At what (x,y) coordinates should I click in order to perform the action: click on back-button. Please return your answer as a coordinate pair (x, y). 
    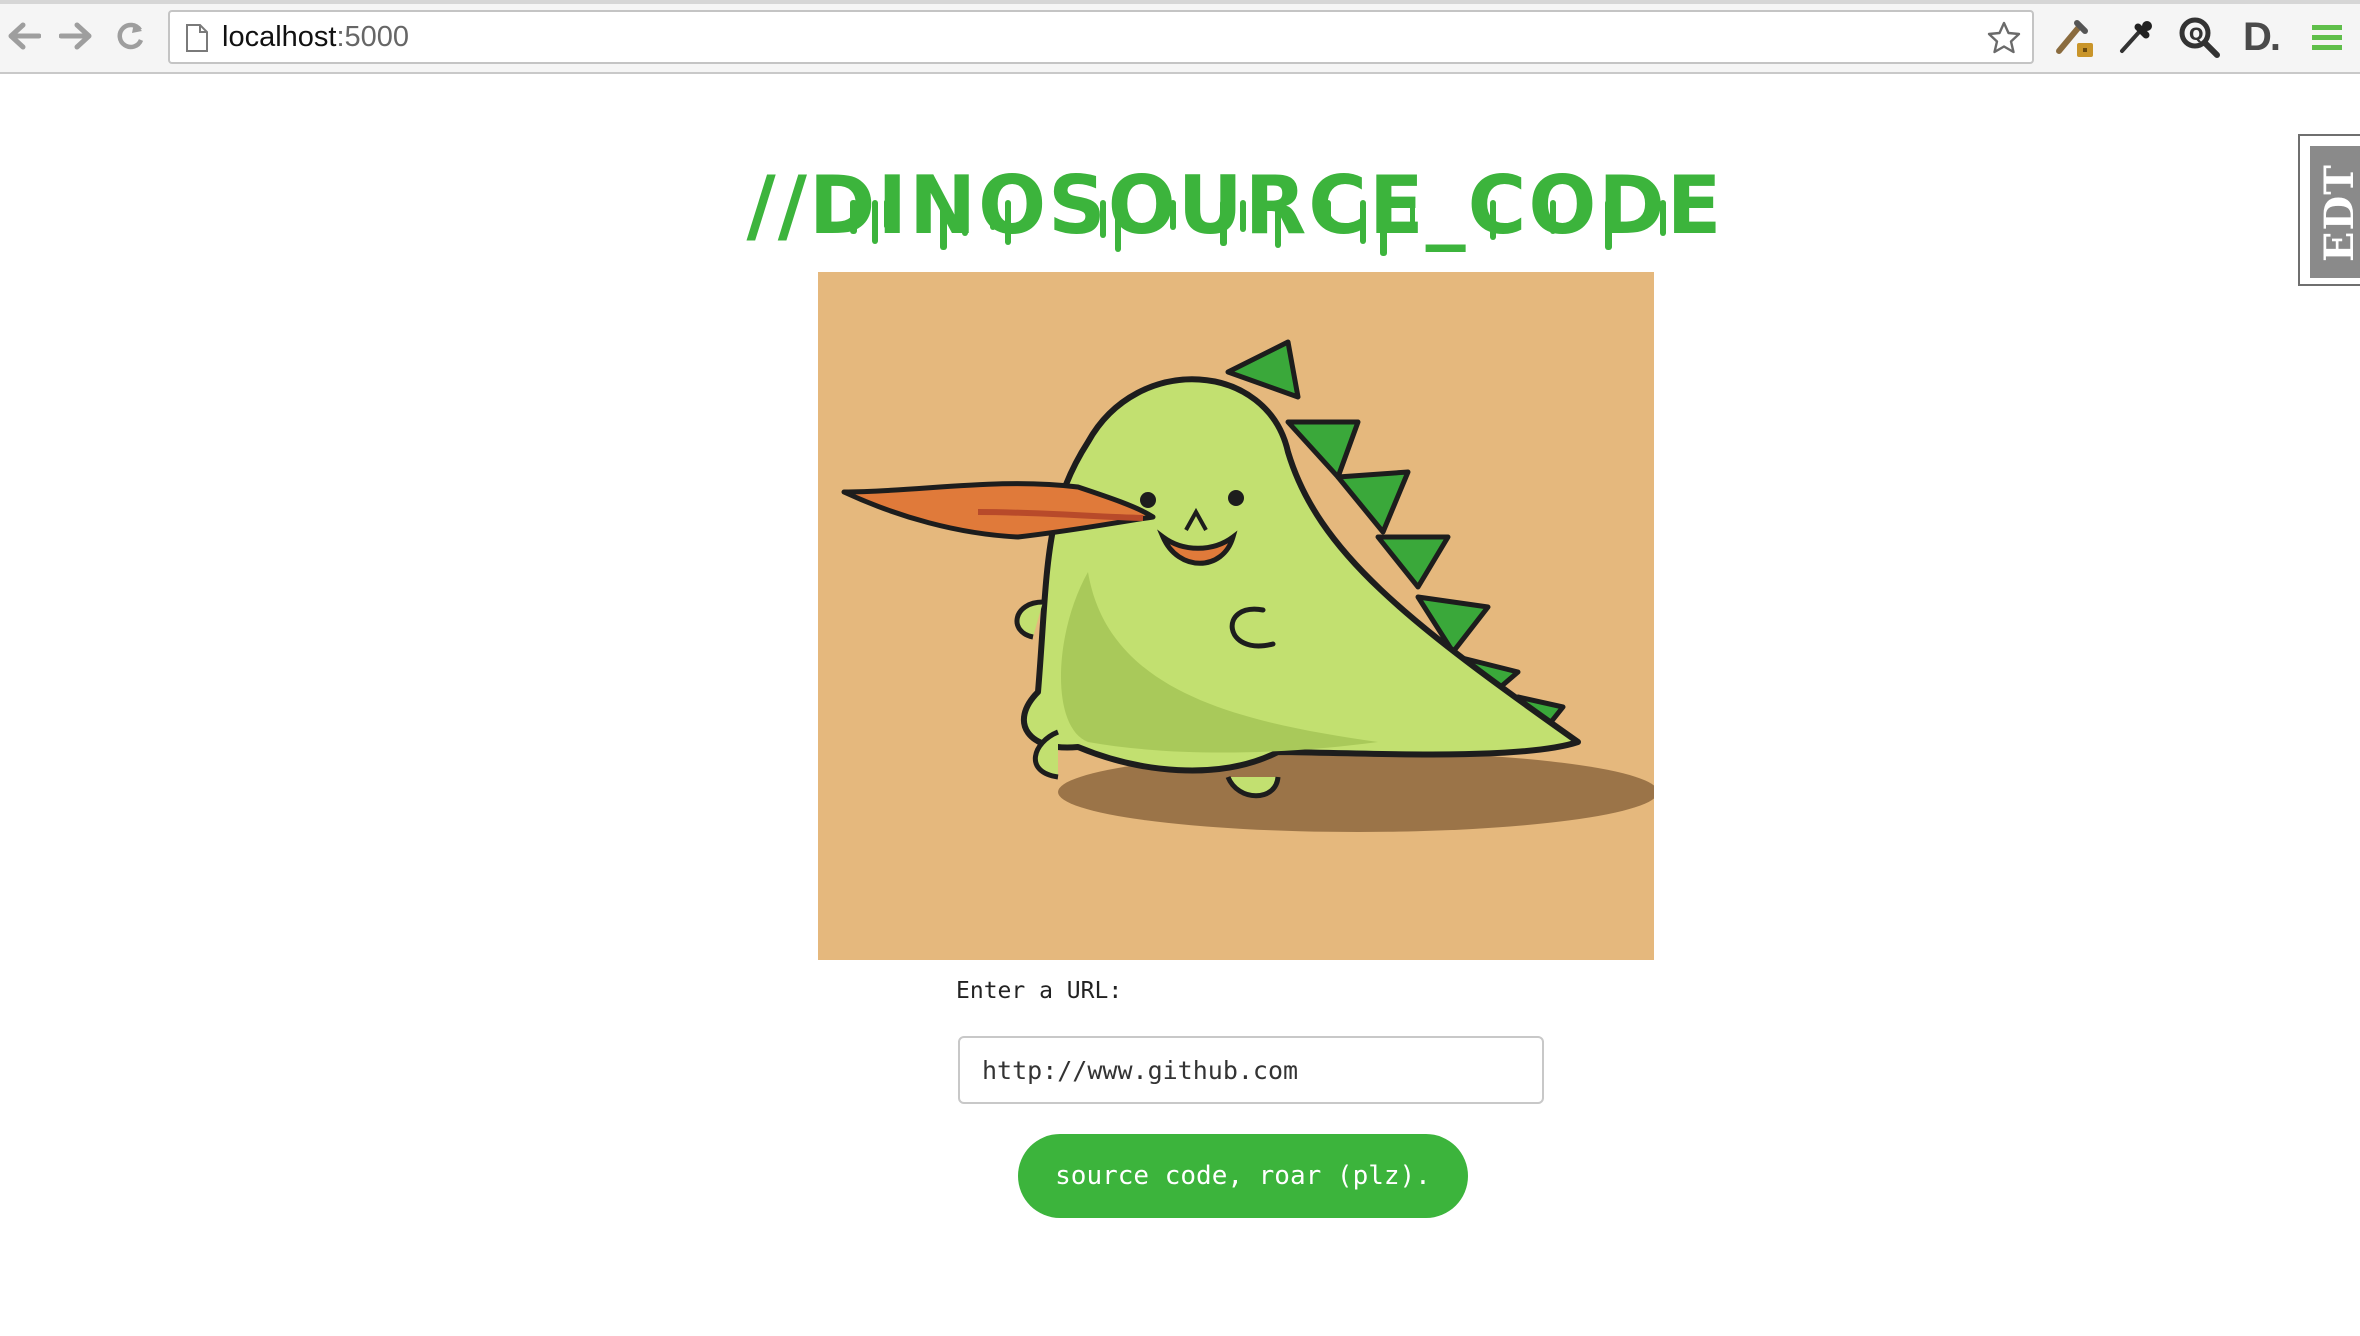
    Looking at the image, I should click on (24, 36).